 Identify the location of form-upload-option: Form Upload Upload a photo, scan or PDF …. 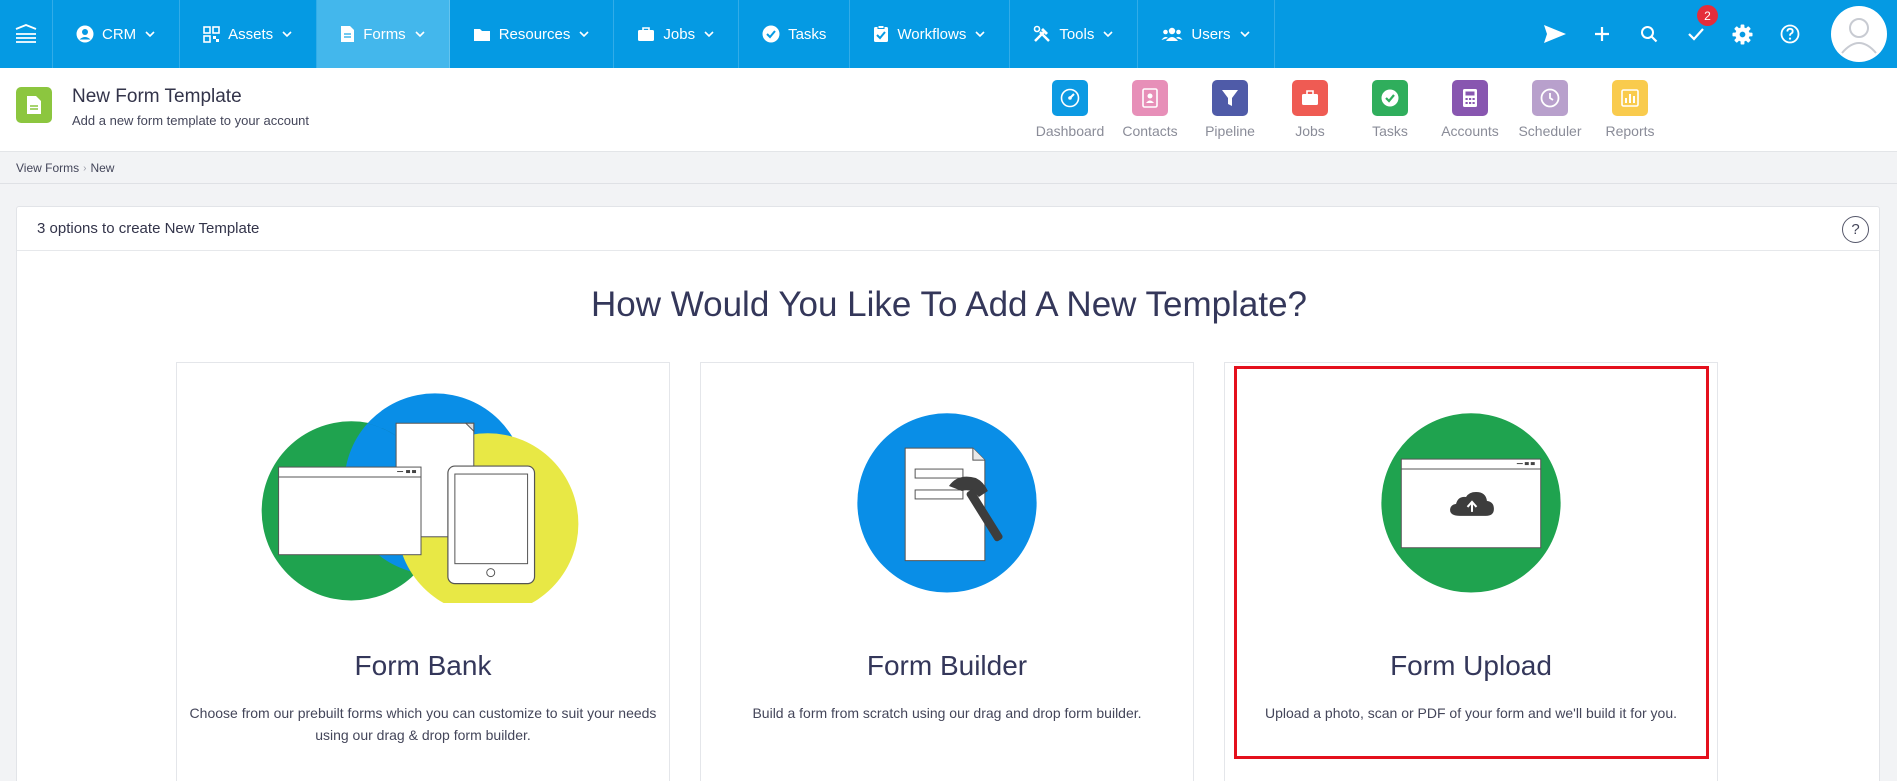
(1471, 571).